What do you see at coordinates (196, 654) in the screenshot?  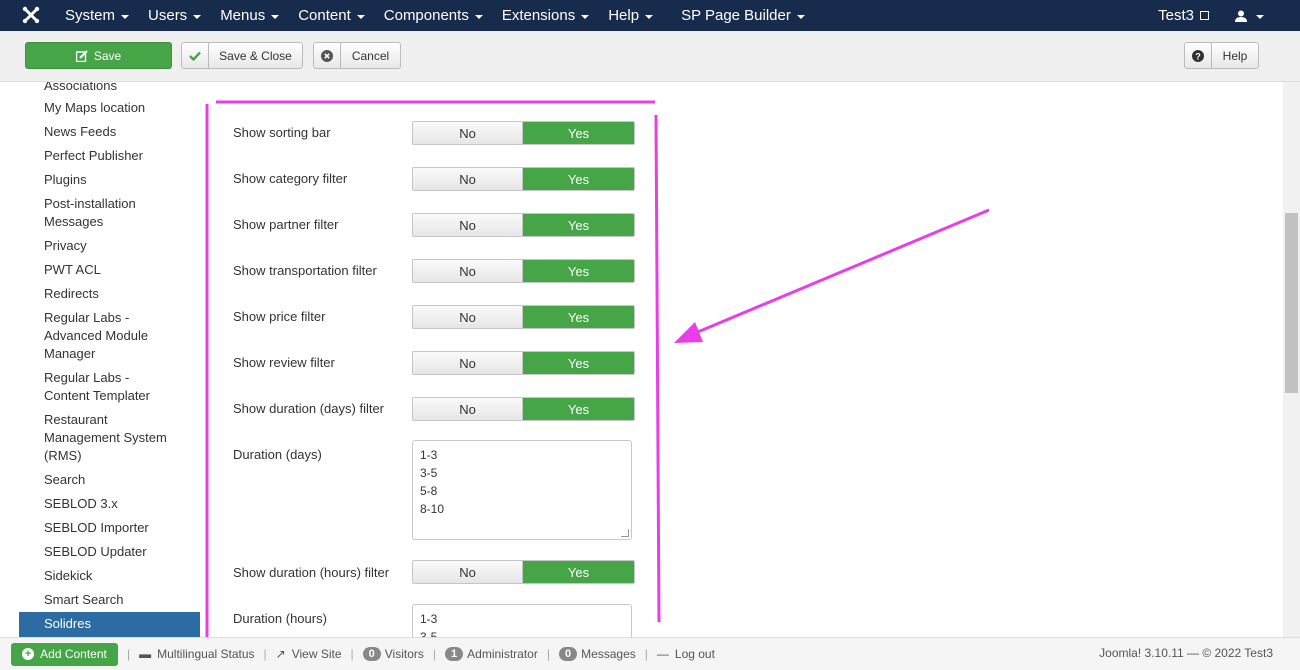 I see `multilingual-status-link: ▬ Multilingual Status` at bounding box center [196, 654].